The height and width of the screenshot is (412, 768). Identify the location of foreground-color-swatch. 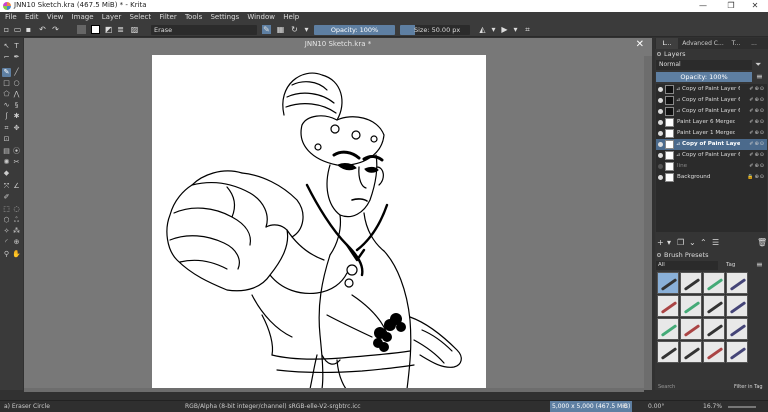
(95, 29).